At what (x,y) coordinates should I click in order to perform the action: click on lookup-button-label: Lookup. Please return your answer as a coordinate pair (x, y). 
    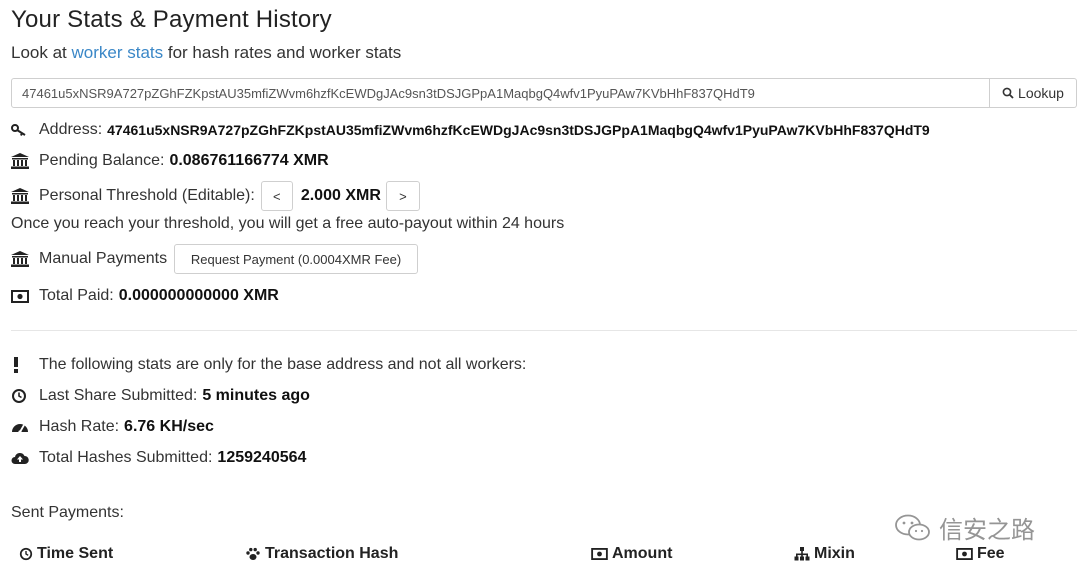
    Looking at the image, I should click on (1041, 93).